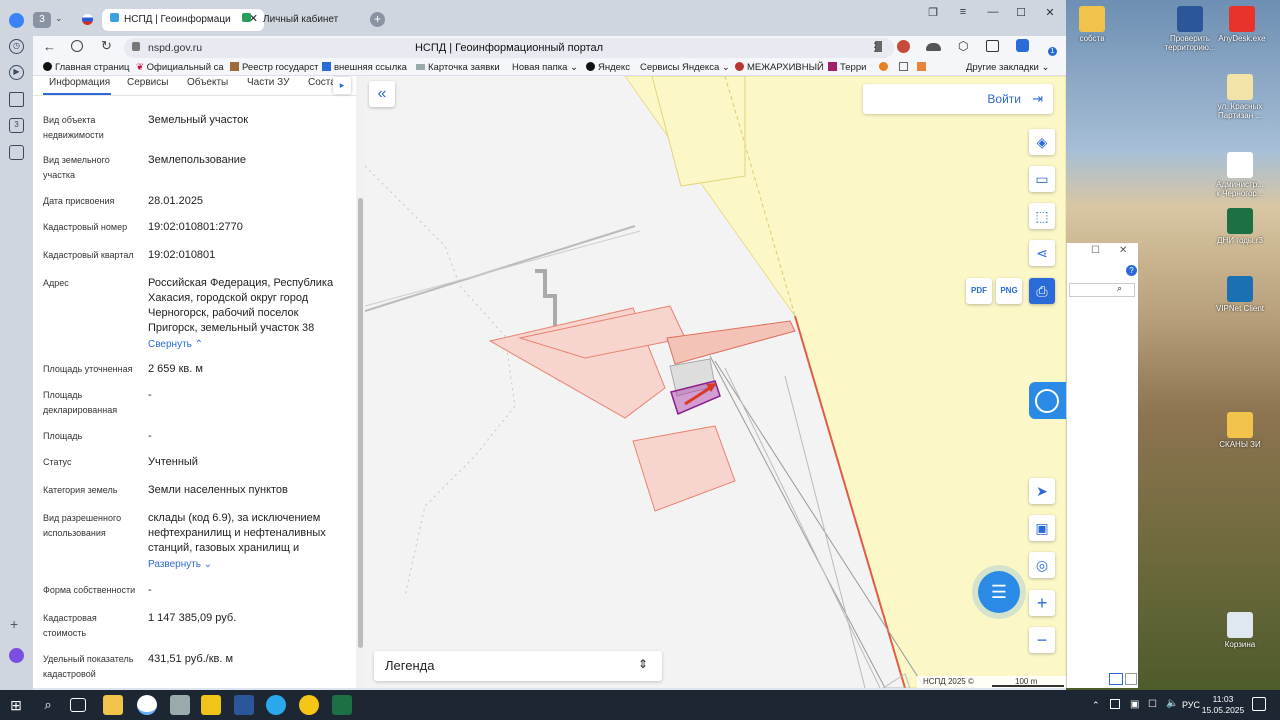  What do you see at coordinates (1134, 704) in the screenshot?
I see `tray-icon: ▣` at bounding box center [1134, 704].